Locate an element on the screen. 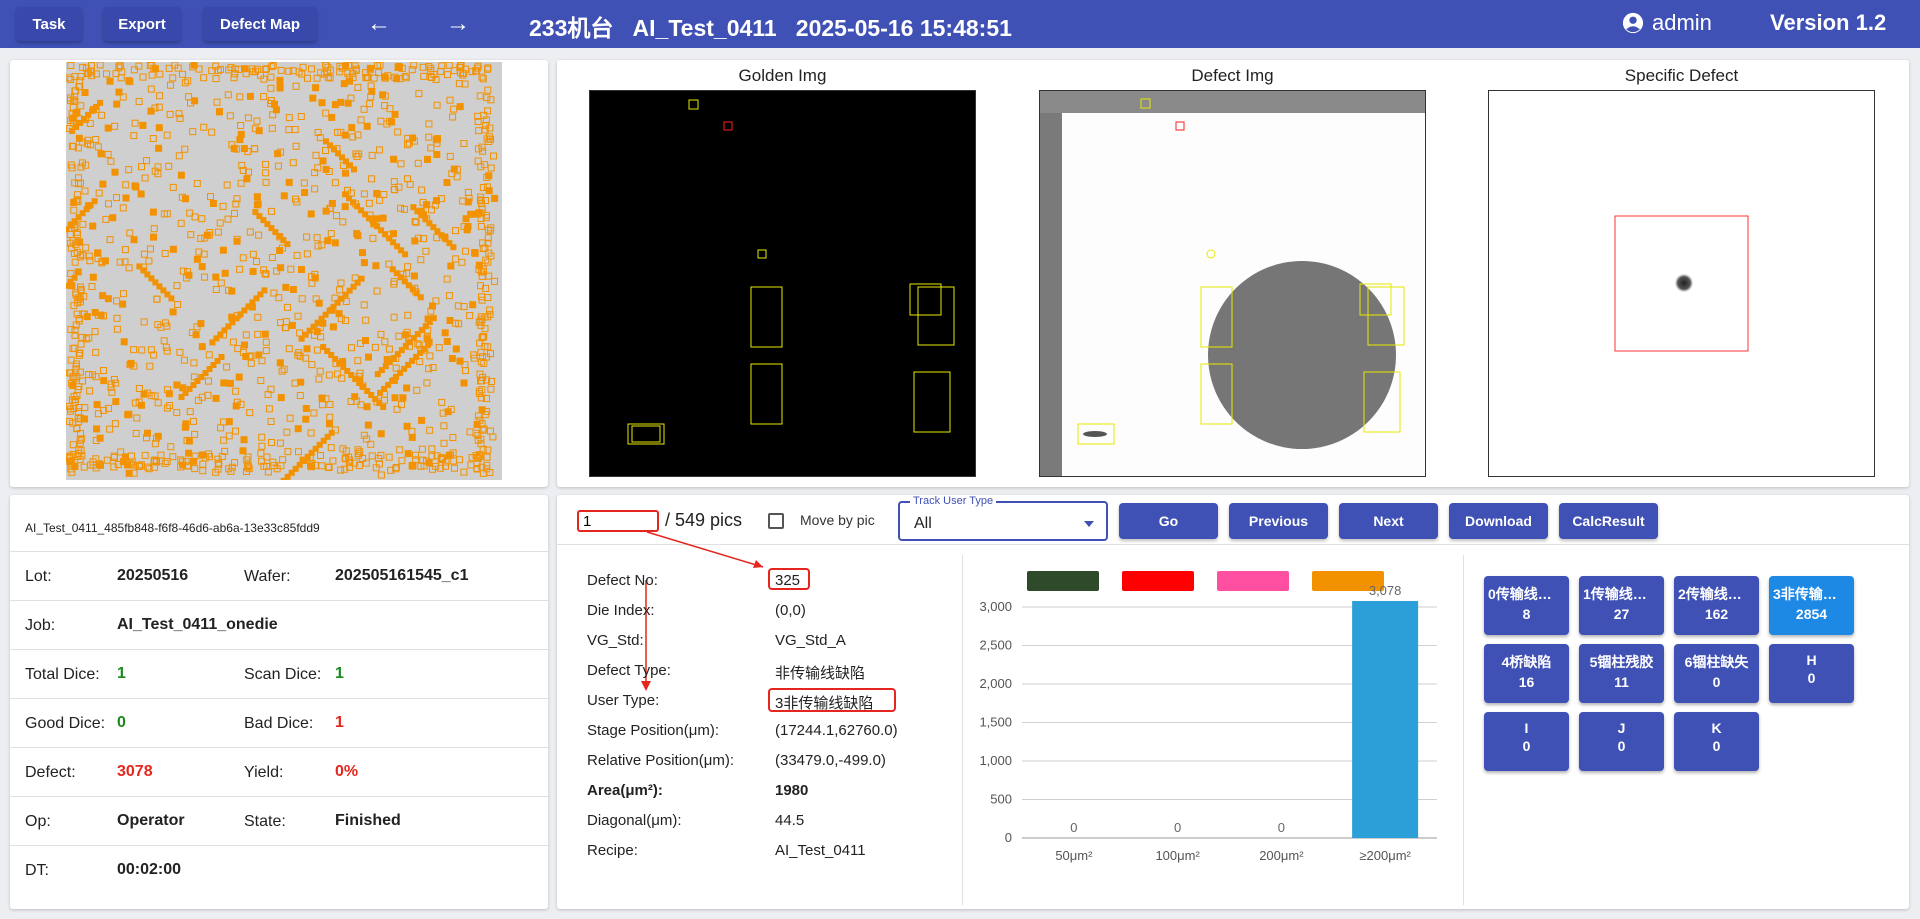  user-type-button: 4桥缺陷 16 is located at coordinates (1526, 673).